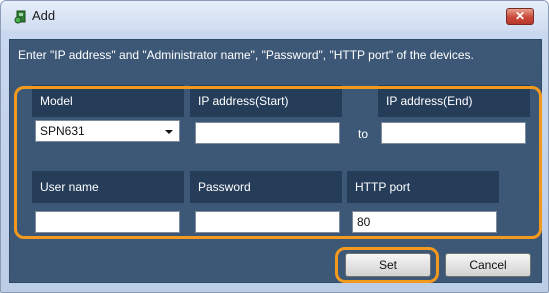 This screenshot has height=293, width=549. Describe the element at coordinates (20, 17) in the screenshot. I see `app-icon` at that location.